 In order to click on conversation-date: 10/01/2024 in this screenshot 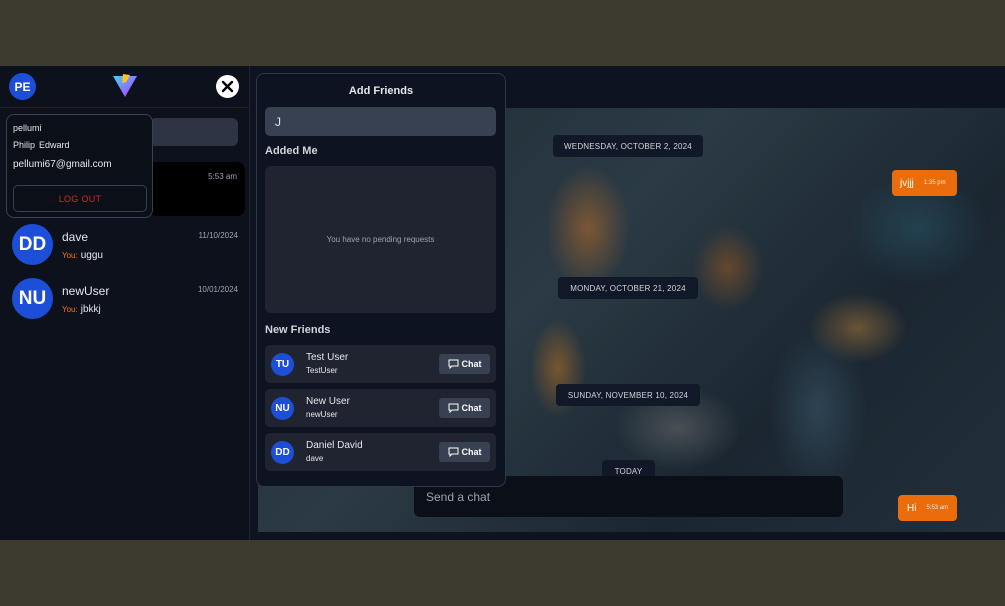, I will do `click(217, 289)`.